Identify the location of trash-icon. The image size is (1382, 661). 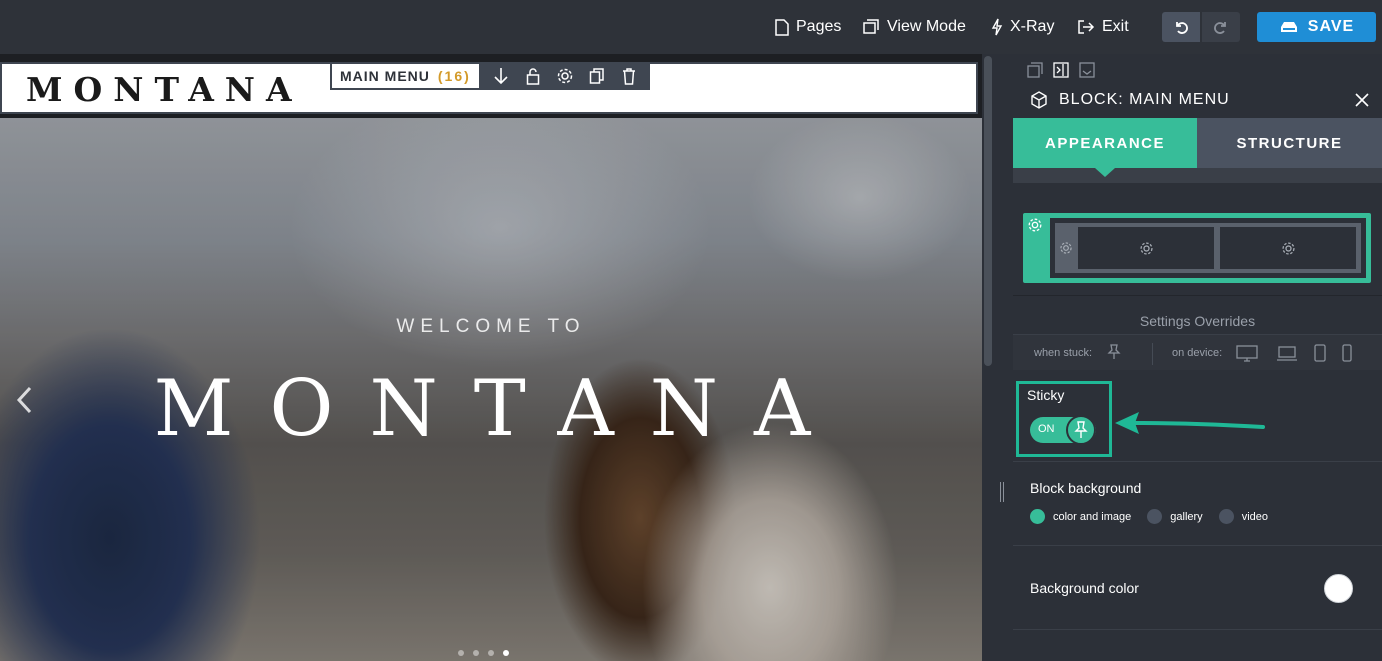
(628, 76).